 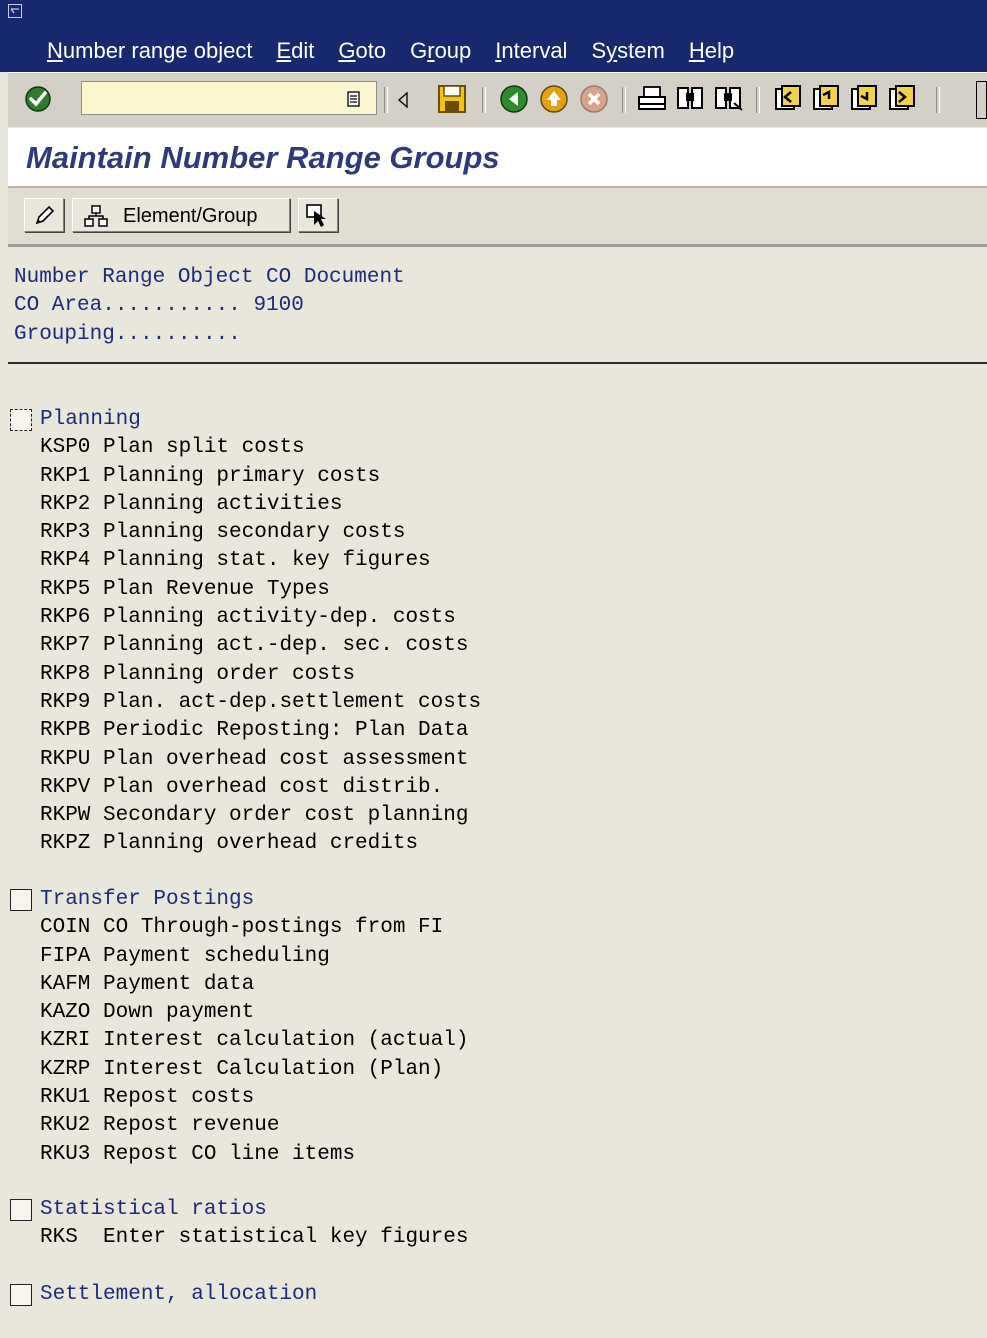 I want to click on group-element: RKPV Plan overhead cost distrib., so click(x=244, y=788).